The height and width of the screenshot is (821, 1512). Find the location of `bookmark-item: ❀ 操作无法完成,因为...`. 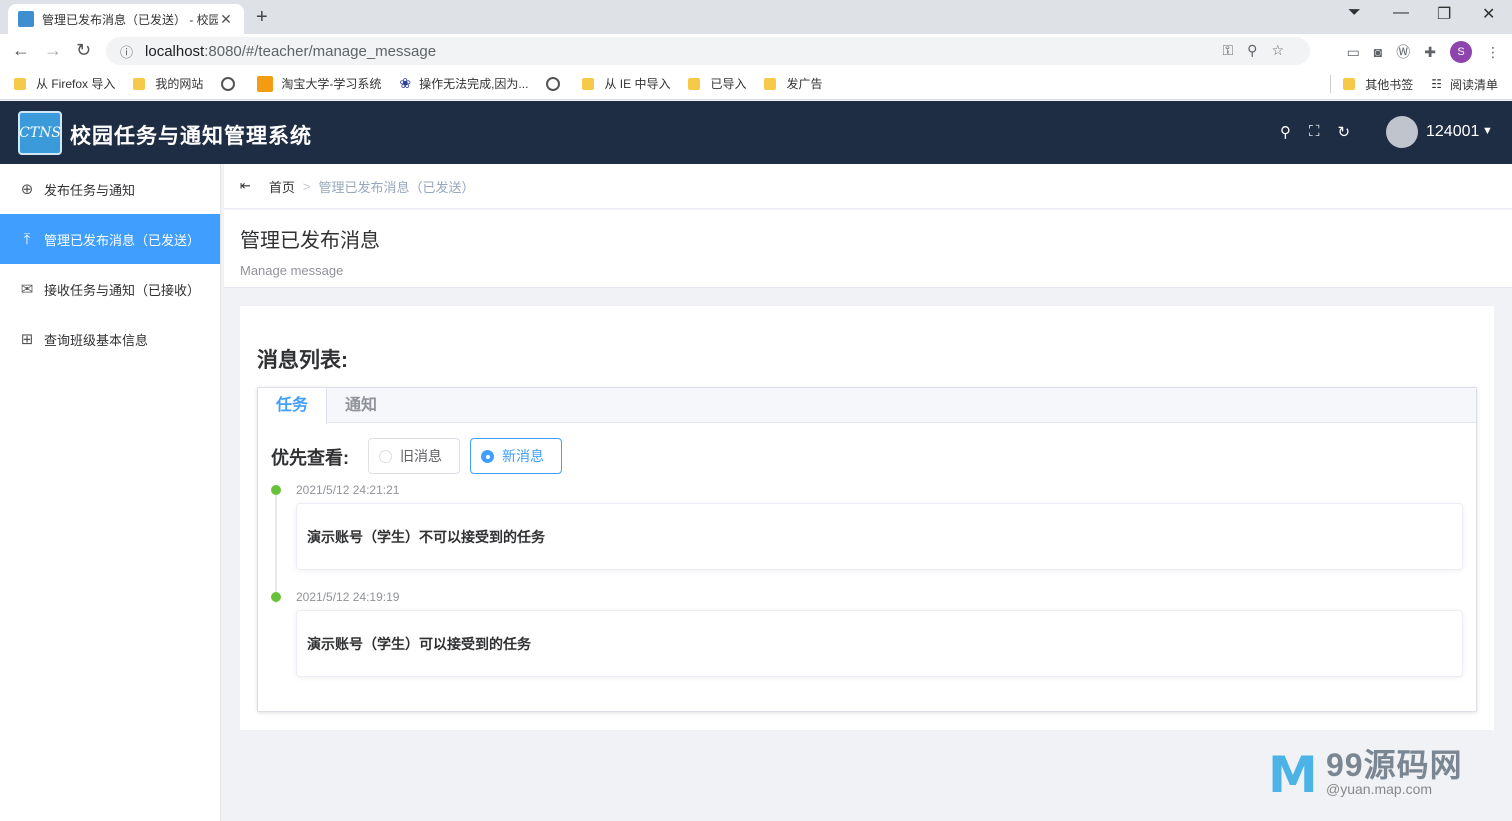

bookmark-item: ❀ 操作无法完成,因为... is located at coordinates (463, 83).